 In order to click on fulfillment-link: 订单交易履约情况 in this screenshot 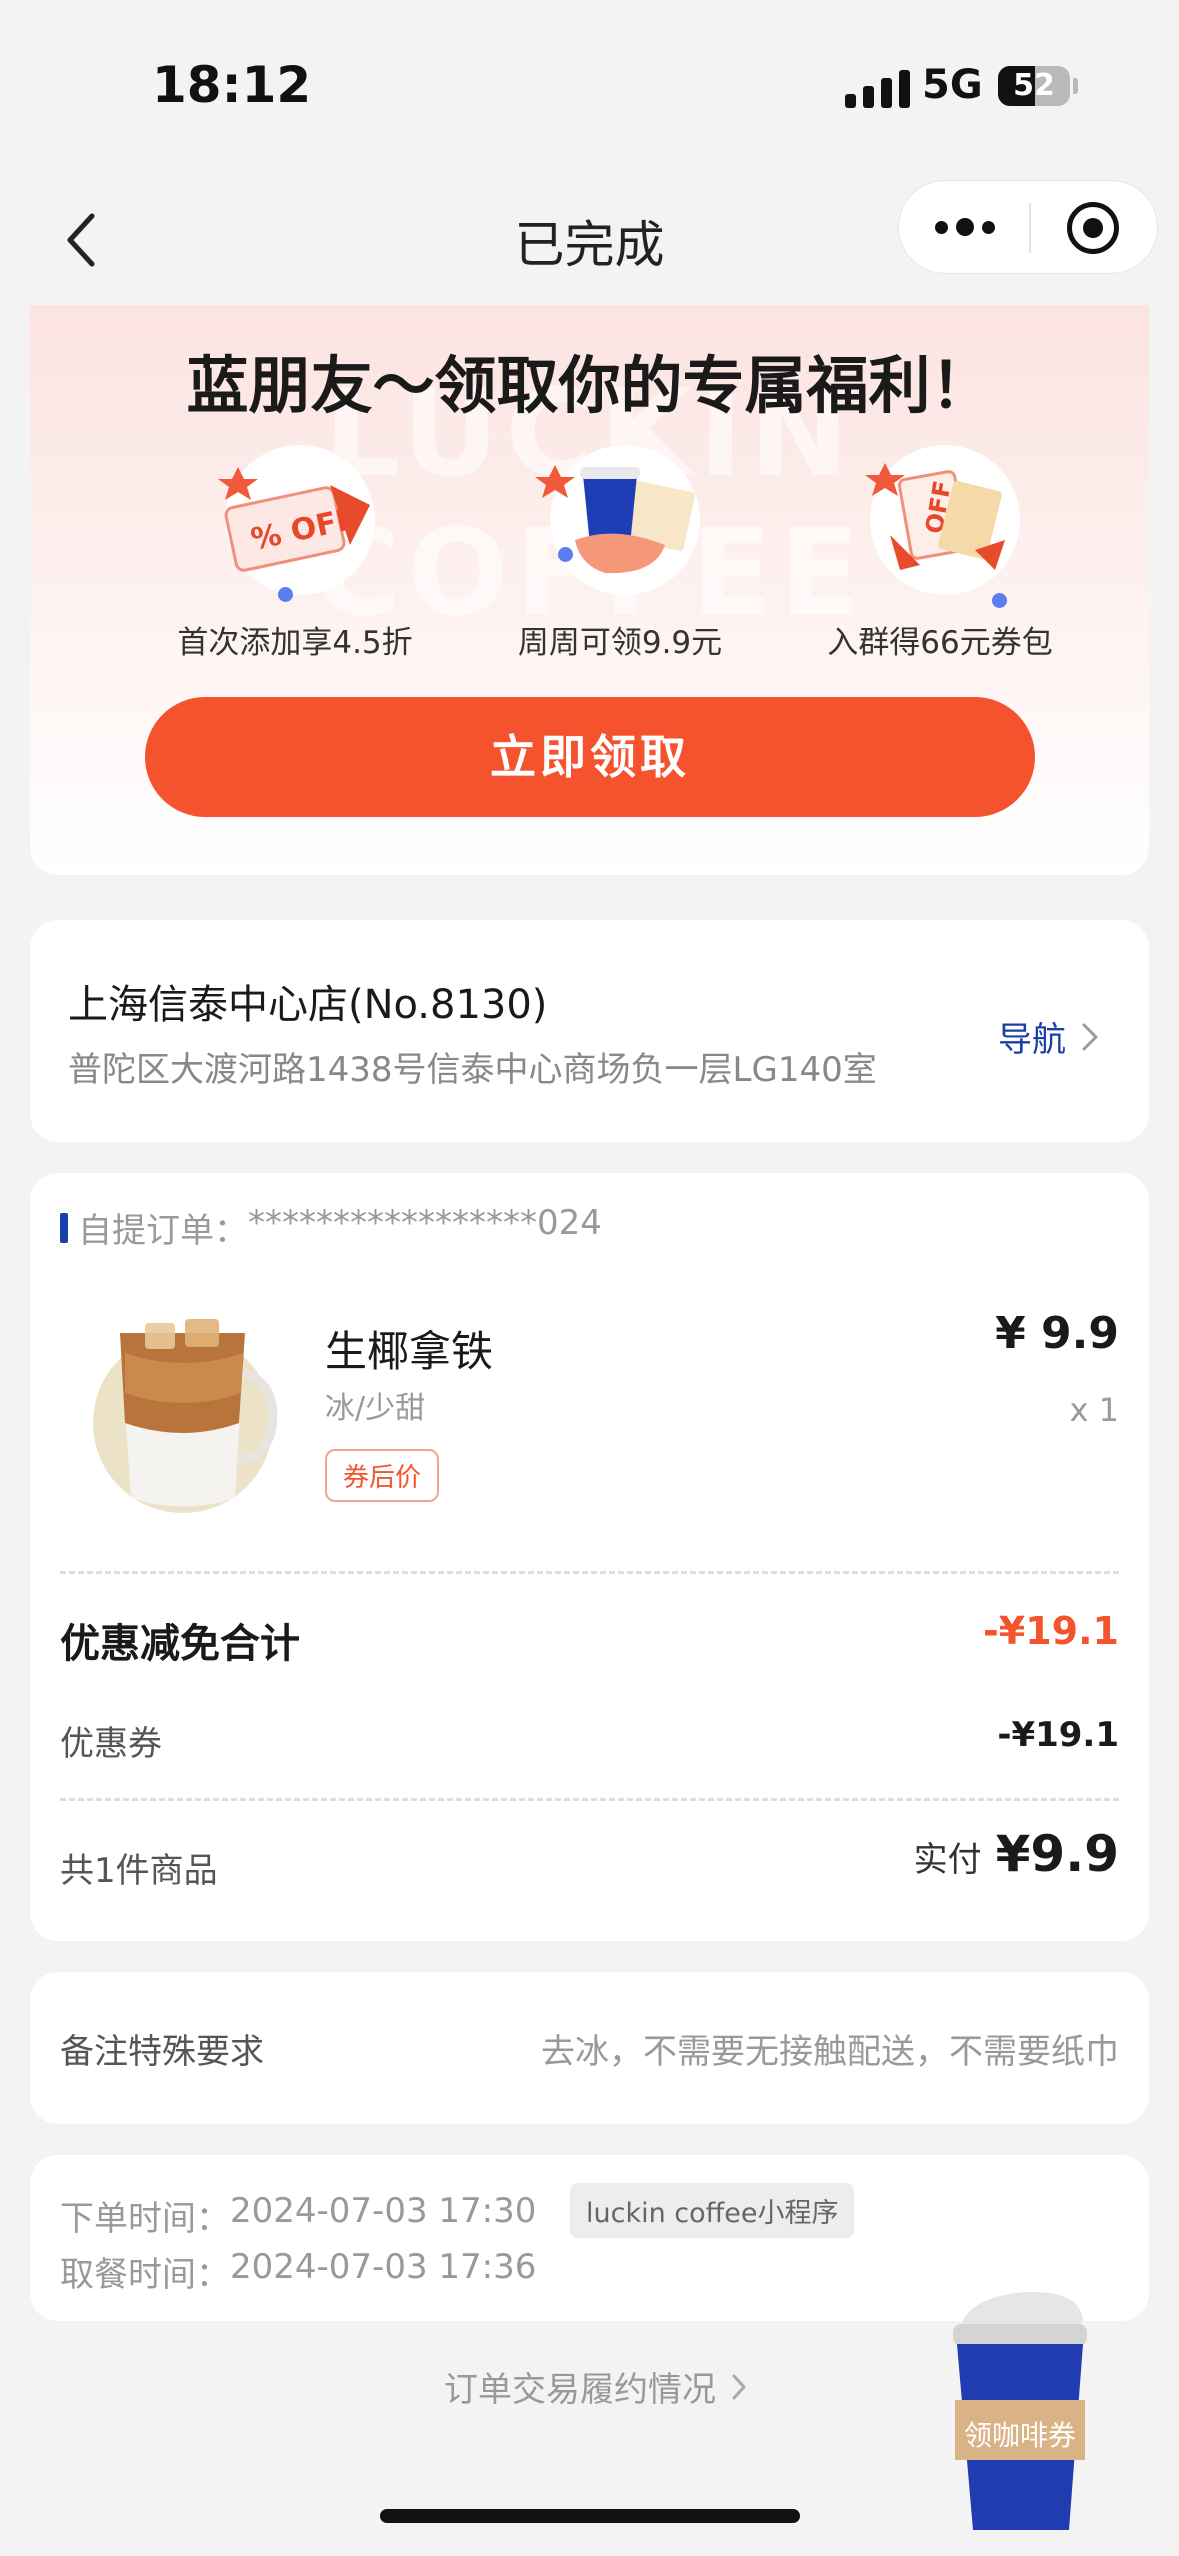, I will do `click(596, 2386)`.